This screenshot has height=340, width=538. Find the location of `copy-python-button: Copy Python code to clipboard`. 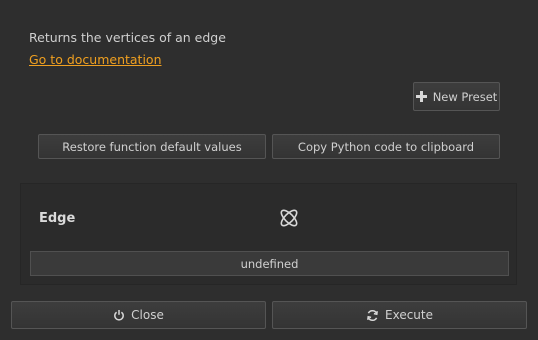

copy-python-button: Copy Python code to clipboard is located at coordinates (386, 146).